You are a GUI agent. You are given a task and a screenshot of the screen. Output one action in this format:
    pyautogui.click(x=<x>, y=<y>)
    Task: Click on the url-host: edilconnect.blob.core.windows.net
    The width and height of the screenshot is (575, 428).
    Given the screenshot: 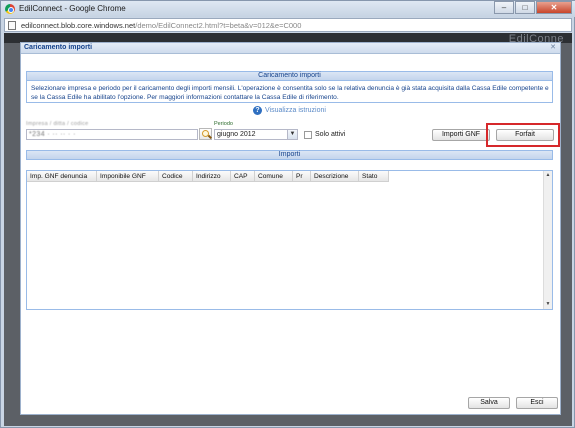 What is the action you would take?
    pyautogui.click(x=78, y=25)
    